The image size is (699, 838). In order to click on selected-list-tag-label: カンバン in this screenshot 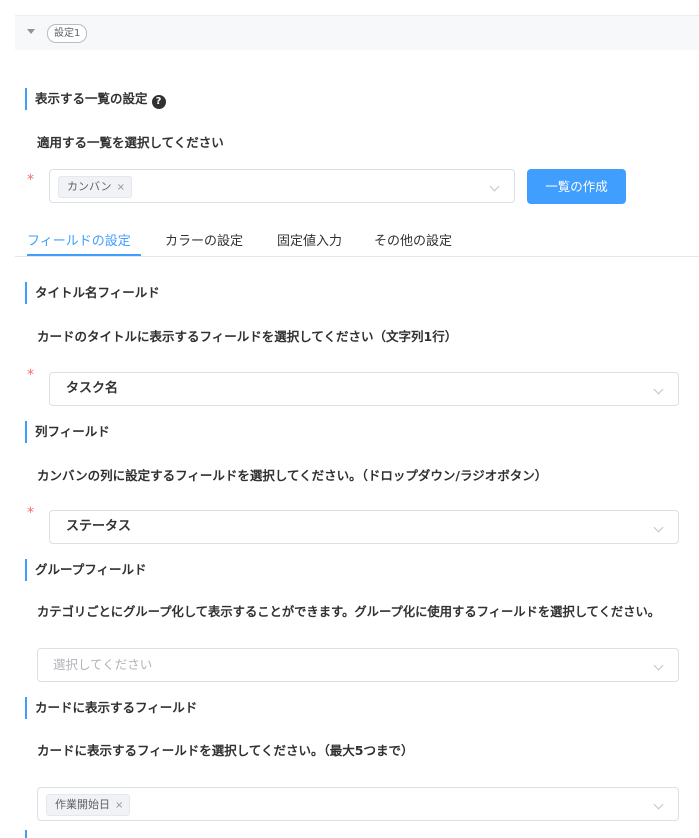, I will do `click(89, 186)`.